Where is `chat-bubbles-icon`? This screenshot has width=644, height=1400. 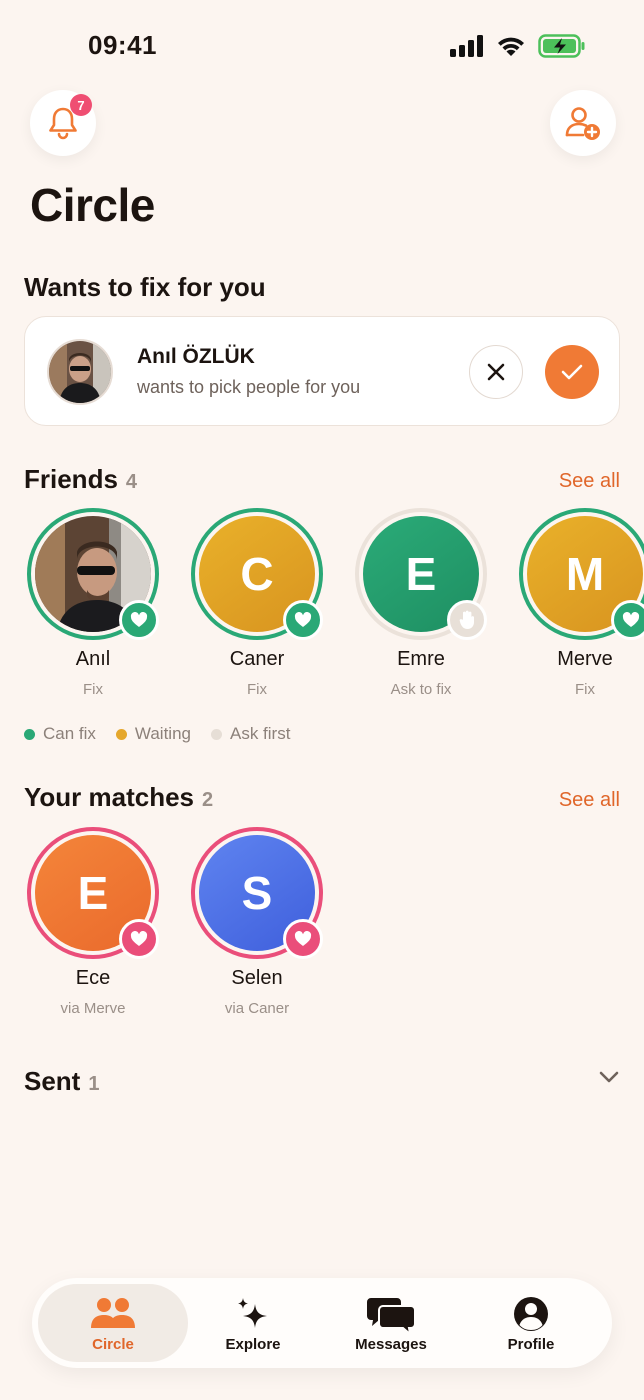
chat-bubbles-icon is located at coordinates (391, 1316).